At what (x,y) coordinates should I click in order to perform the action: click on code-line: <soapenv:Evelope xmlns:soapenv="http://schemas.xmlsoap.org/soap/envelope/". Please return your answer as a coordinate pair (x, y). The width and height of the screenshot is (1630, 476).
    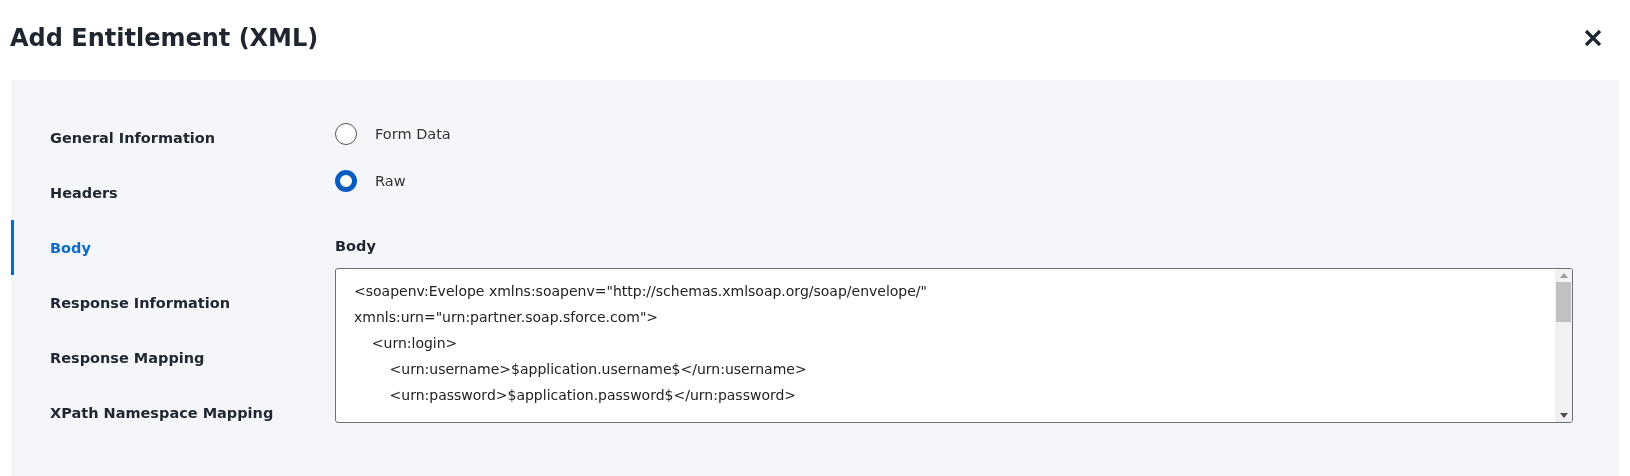
    Looking at the image, I should click on (641, 291).